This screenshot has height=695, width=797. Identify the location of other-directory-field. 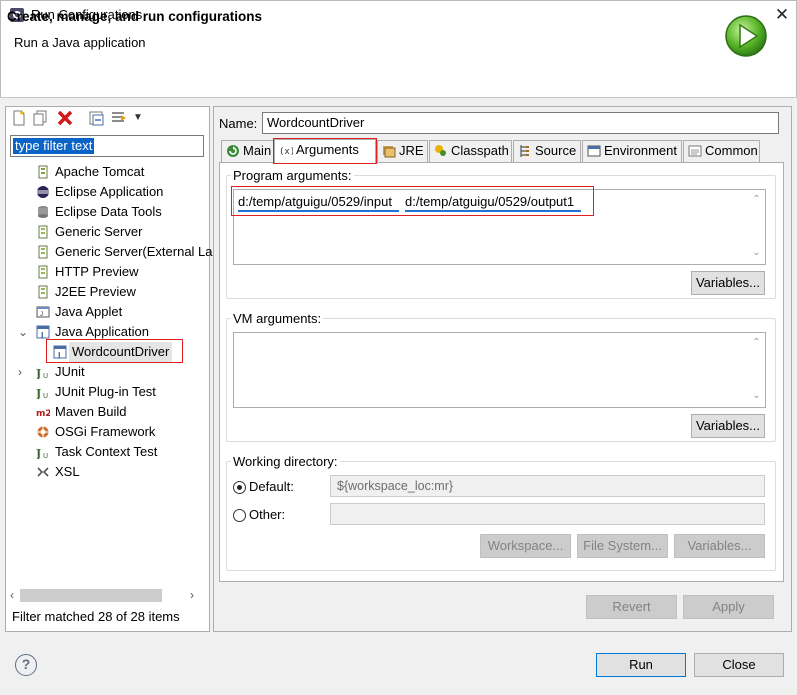
(547, 514).